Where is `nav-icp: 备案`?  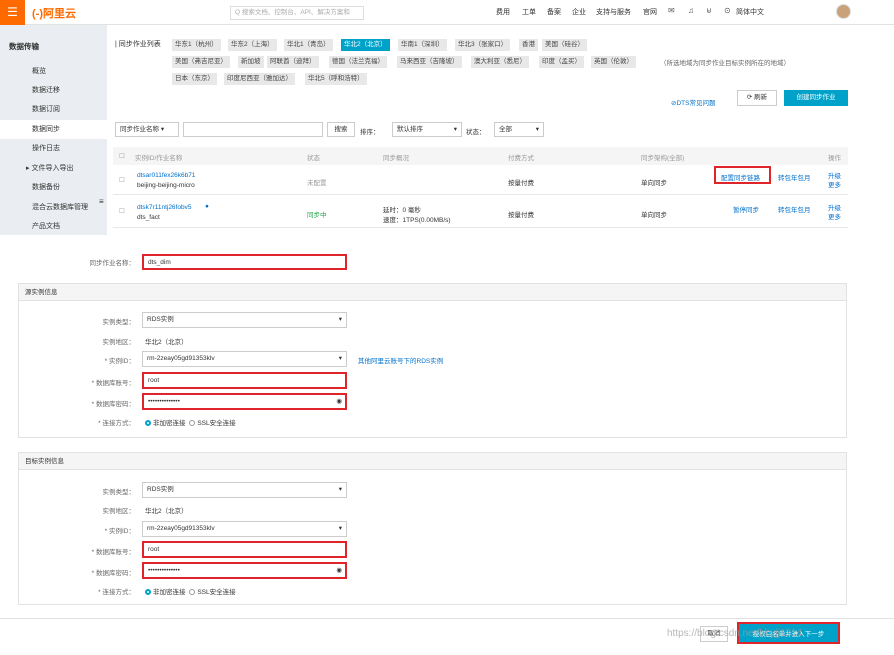
nav-icp: 备案 is located at coordinates (554, 12).